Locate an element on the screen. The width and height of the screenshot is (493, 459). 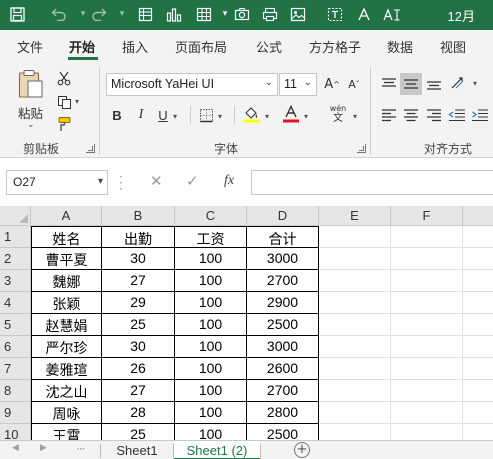
format-painter-icon is located at coordinates (64, 124).